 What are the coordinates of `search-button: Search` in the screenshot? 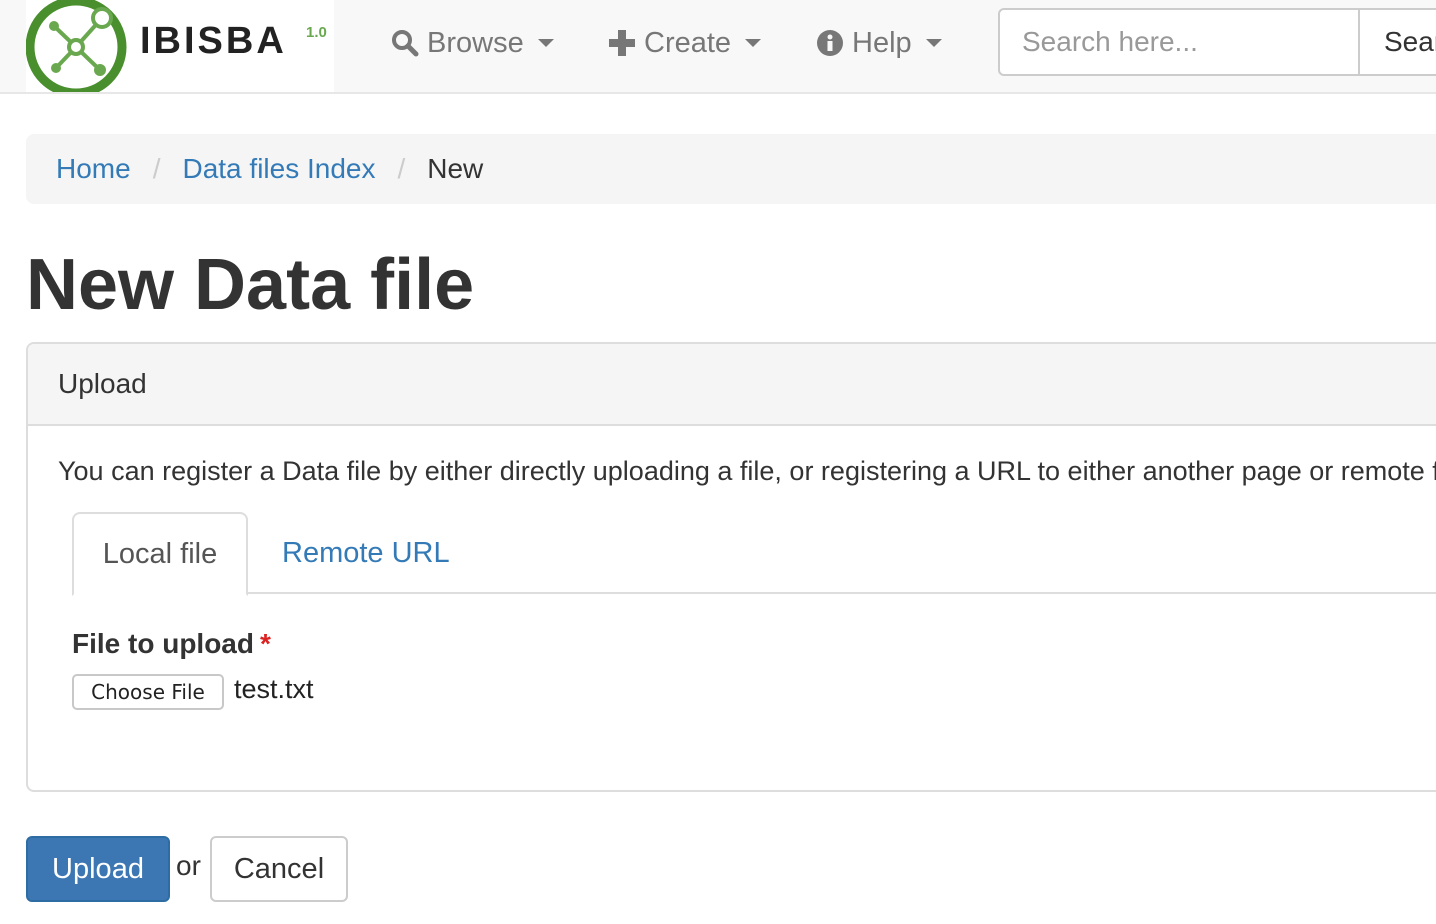 It's located at (1397, 42).